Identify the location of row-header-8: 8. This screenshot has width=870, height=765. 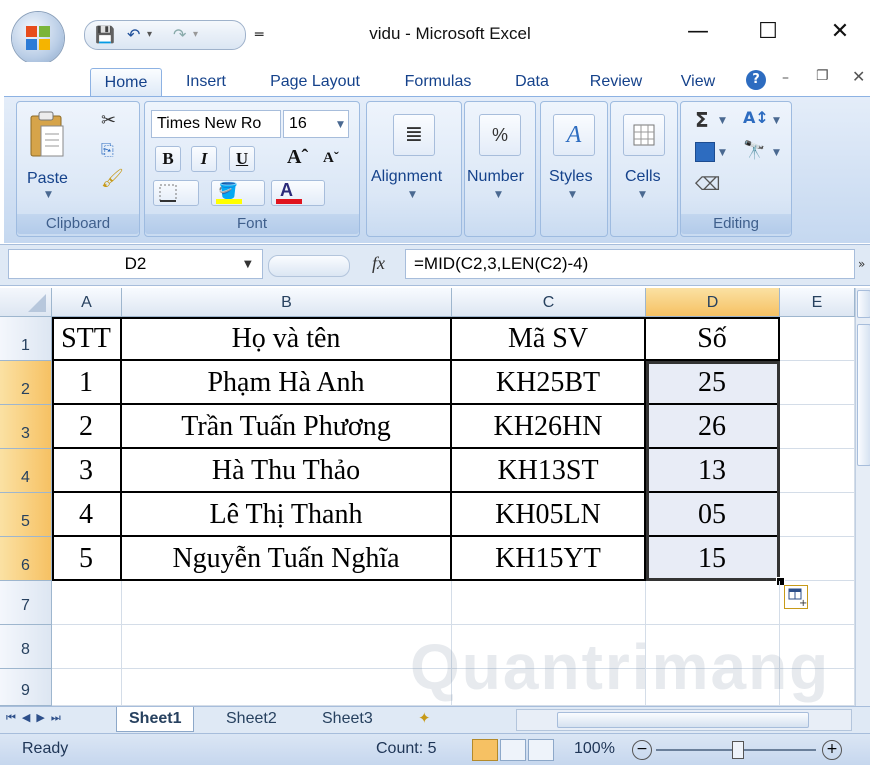
(26, 647).